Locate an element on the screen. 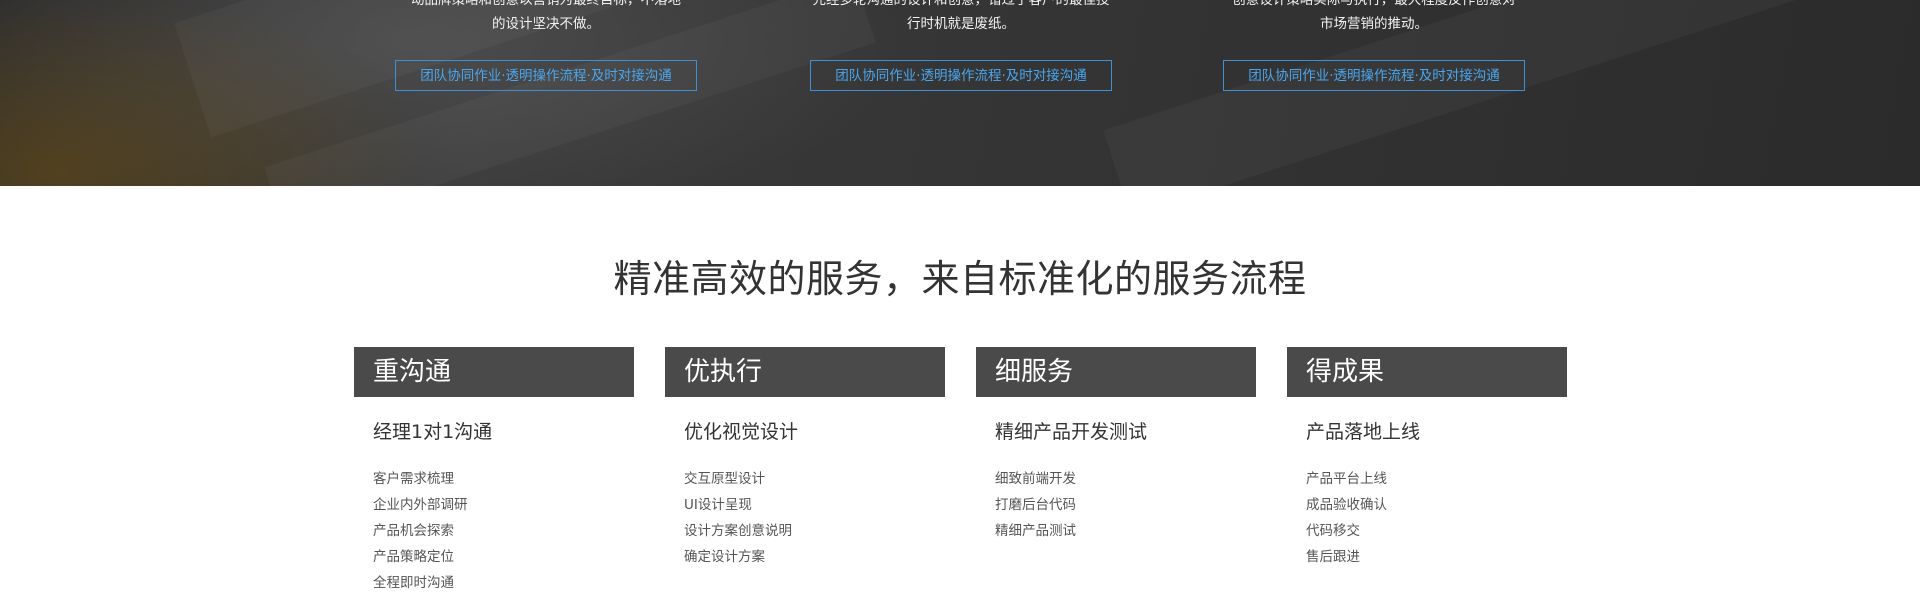 Image resolution: width=1920 pixels, height=600 pixels. service-card-service: 细服务 精细产品开发测试 细致前端开发 打磨后台代码 精细产品测试 is located at coordinates (1116, 445).